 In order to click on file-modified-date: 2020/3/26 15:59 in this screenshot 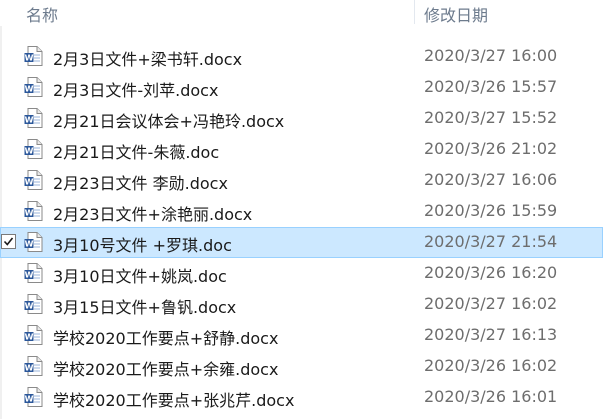, I will do `click(491, 210)`.